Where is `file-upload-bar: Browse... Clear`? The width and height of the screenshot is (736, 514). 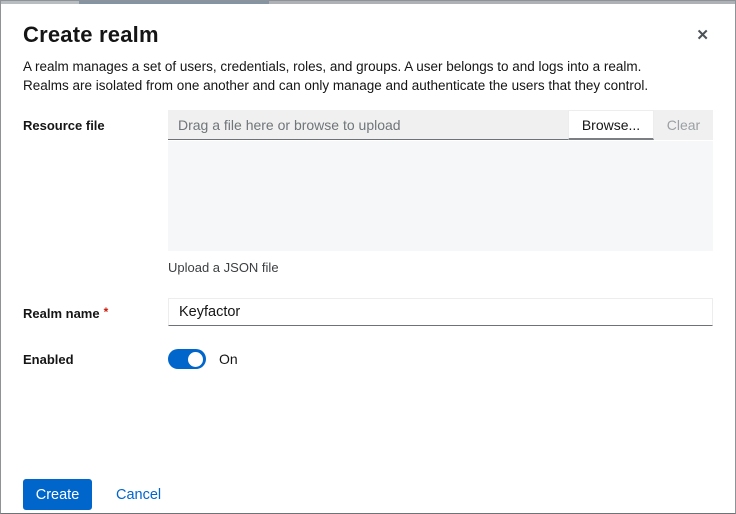
file-upload-bar: Browse... Clear is located at coordinates (440, 125).